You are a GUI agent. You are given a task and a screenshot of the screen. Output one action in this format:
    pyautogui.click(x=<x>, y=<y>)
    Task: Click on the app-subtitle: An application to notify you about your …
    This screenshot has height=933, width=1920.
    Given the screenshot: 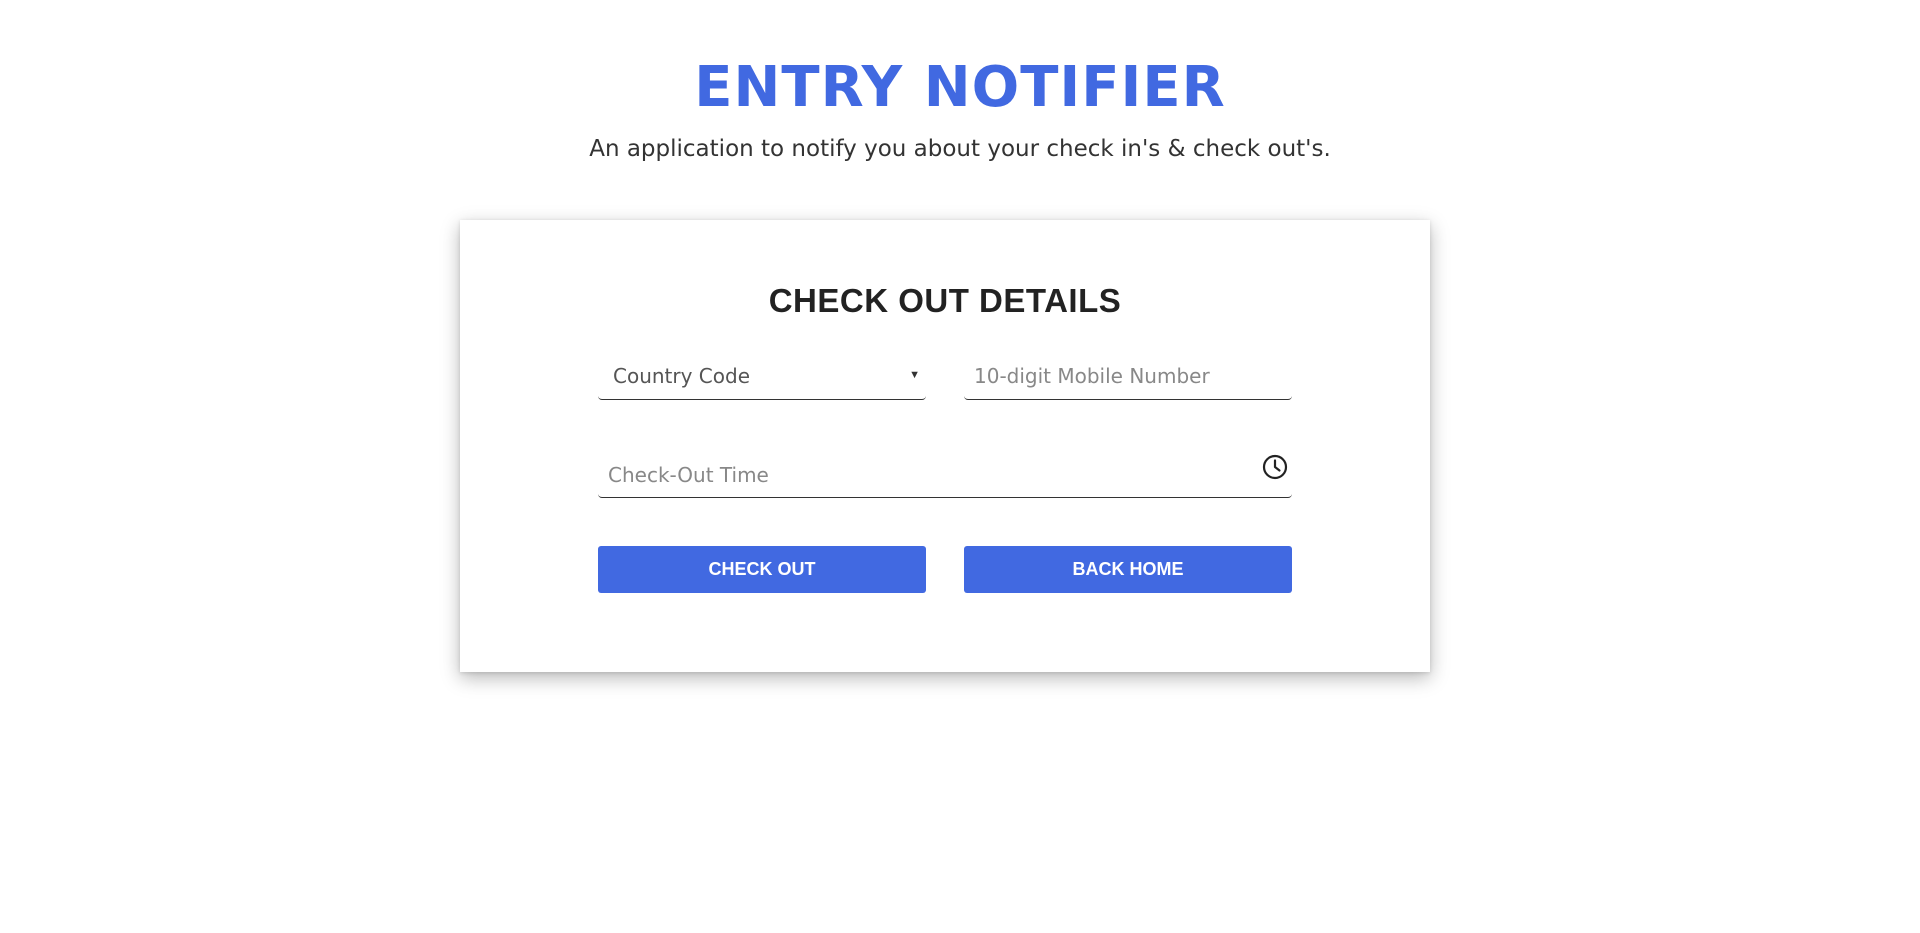 What is the action you would take?
    pyautogui.click(x=960, y=149)
    